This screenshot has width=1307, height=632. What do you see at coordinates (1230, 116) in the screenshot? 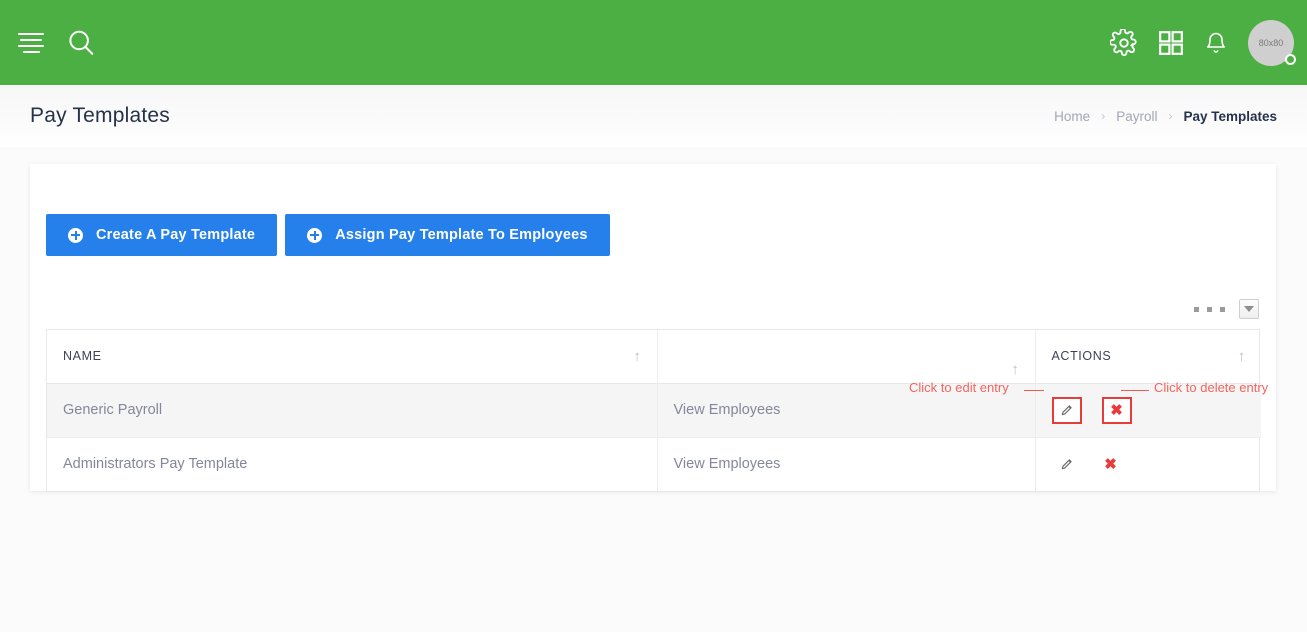
I see `breadcrumb-item-current: Pay Templates` at bounding box center [1230, 116].